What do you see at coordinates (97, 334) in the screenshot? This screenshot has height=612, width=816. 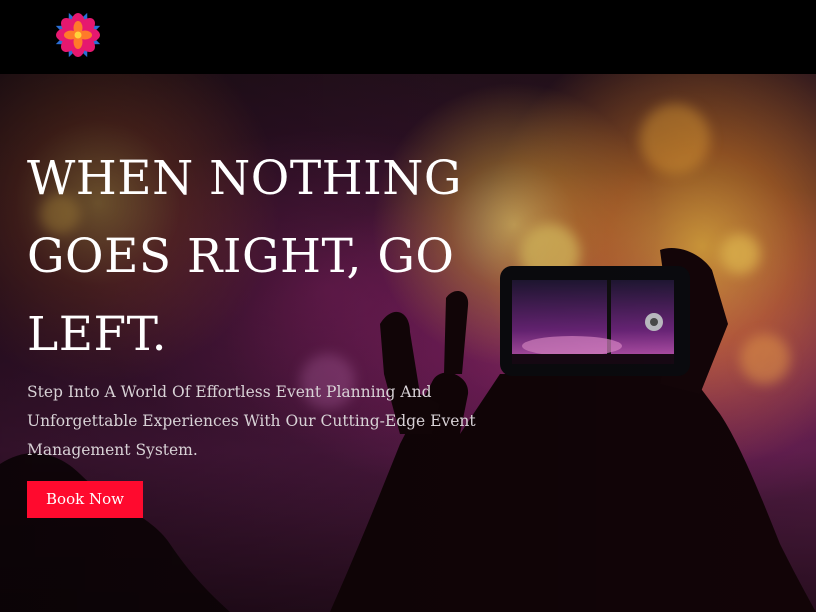 I see `headline-line-3: LEFT.` at bounding box center [97, 334].